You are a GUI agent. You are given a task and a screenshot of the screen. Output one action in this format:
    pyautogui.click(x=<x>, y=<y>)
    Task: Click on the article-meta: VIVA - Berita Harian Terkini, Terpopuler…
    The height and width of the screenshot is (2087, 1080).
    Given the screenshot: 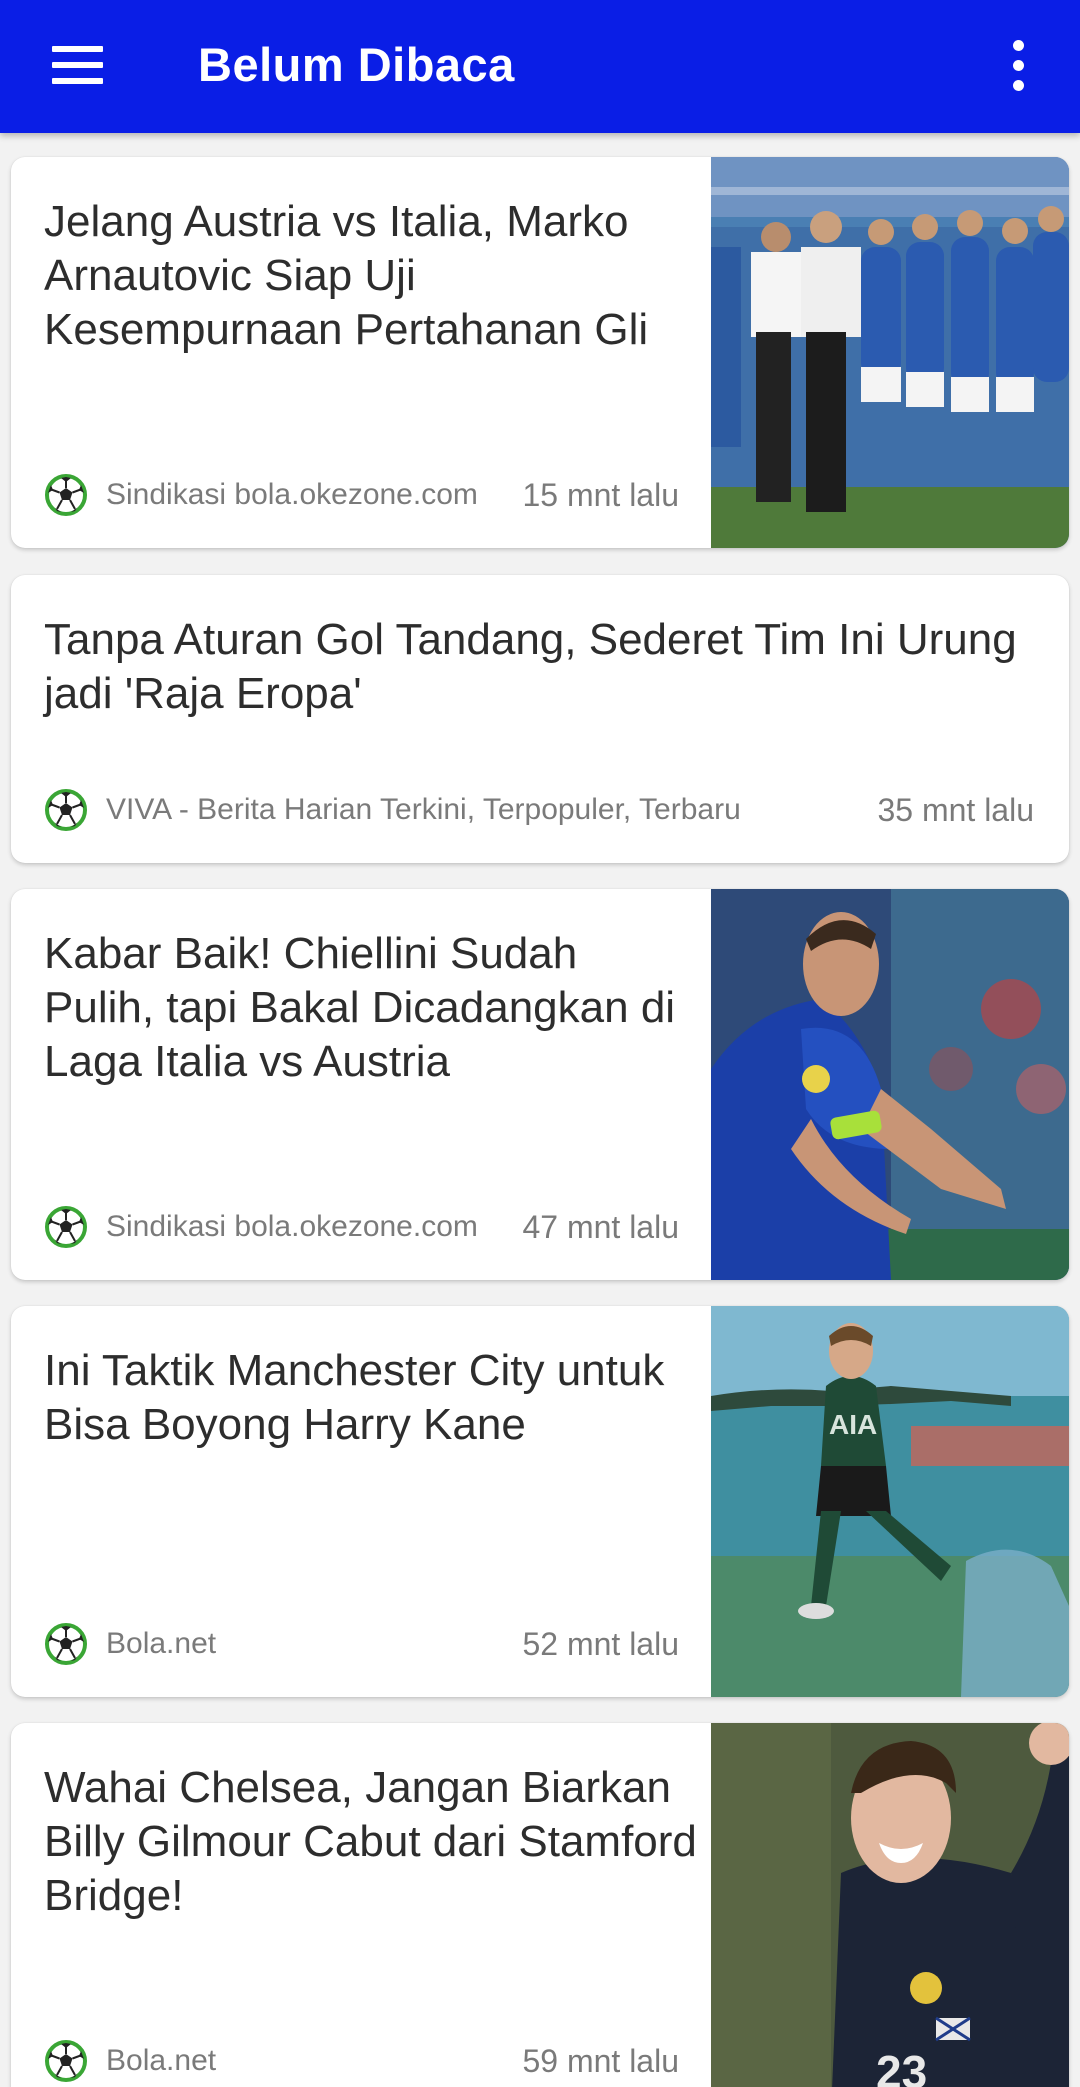 What is the action you would take?
    pyautogui.click(x=556, y=810)
    